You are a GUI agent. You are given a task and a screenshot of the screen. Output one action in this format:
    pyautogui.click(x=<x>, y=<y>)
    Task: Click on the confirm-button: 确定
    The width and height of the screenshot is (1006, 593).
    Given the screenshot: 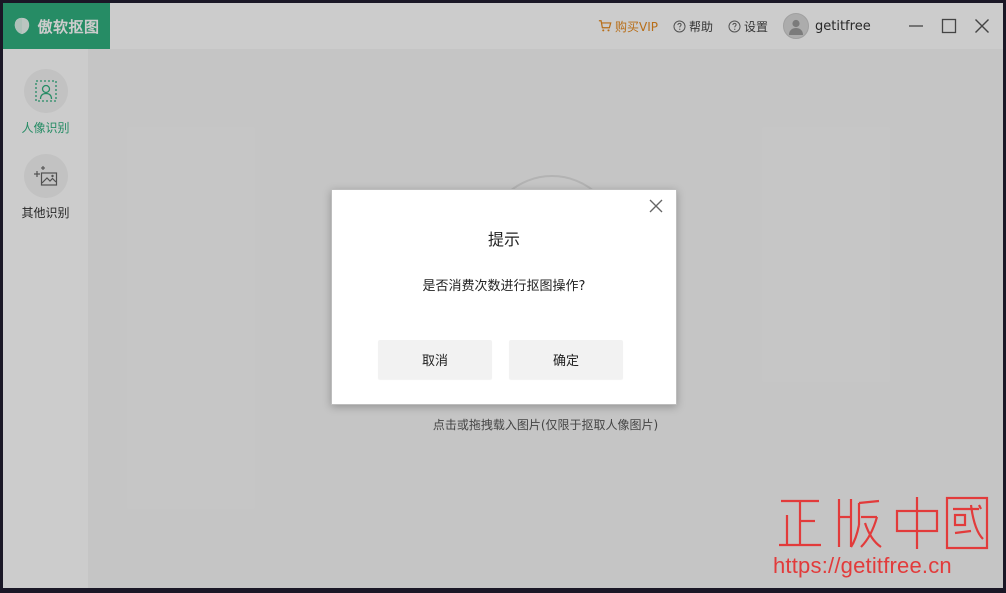 What is the action you would take?
    pyautogui.click(x=566, y=359)
    